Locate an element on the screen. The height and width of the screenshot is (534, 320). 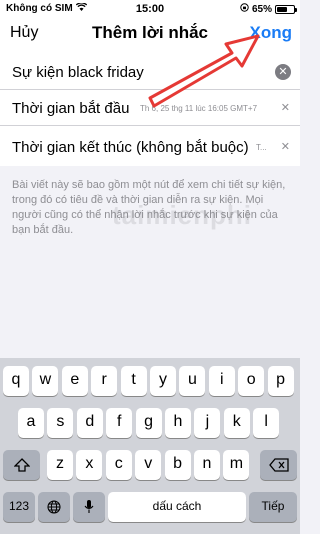
key-f: f is located at coordinates (119, 423).